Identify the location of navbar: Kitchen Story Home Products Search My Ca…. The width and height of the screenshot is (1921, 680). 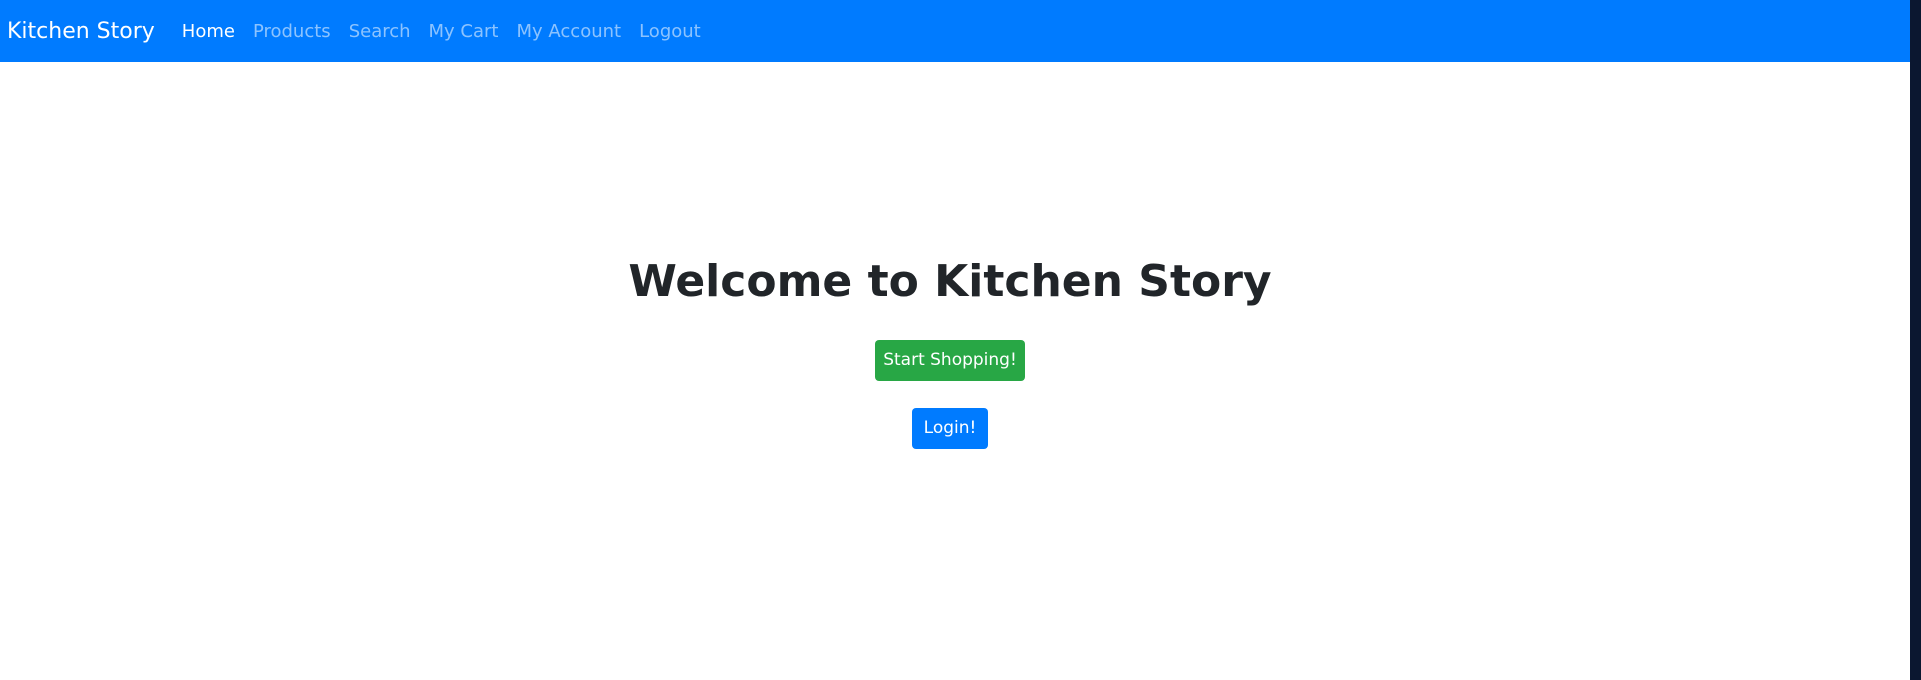
(955, 31).